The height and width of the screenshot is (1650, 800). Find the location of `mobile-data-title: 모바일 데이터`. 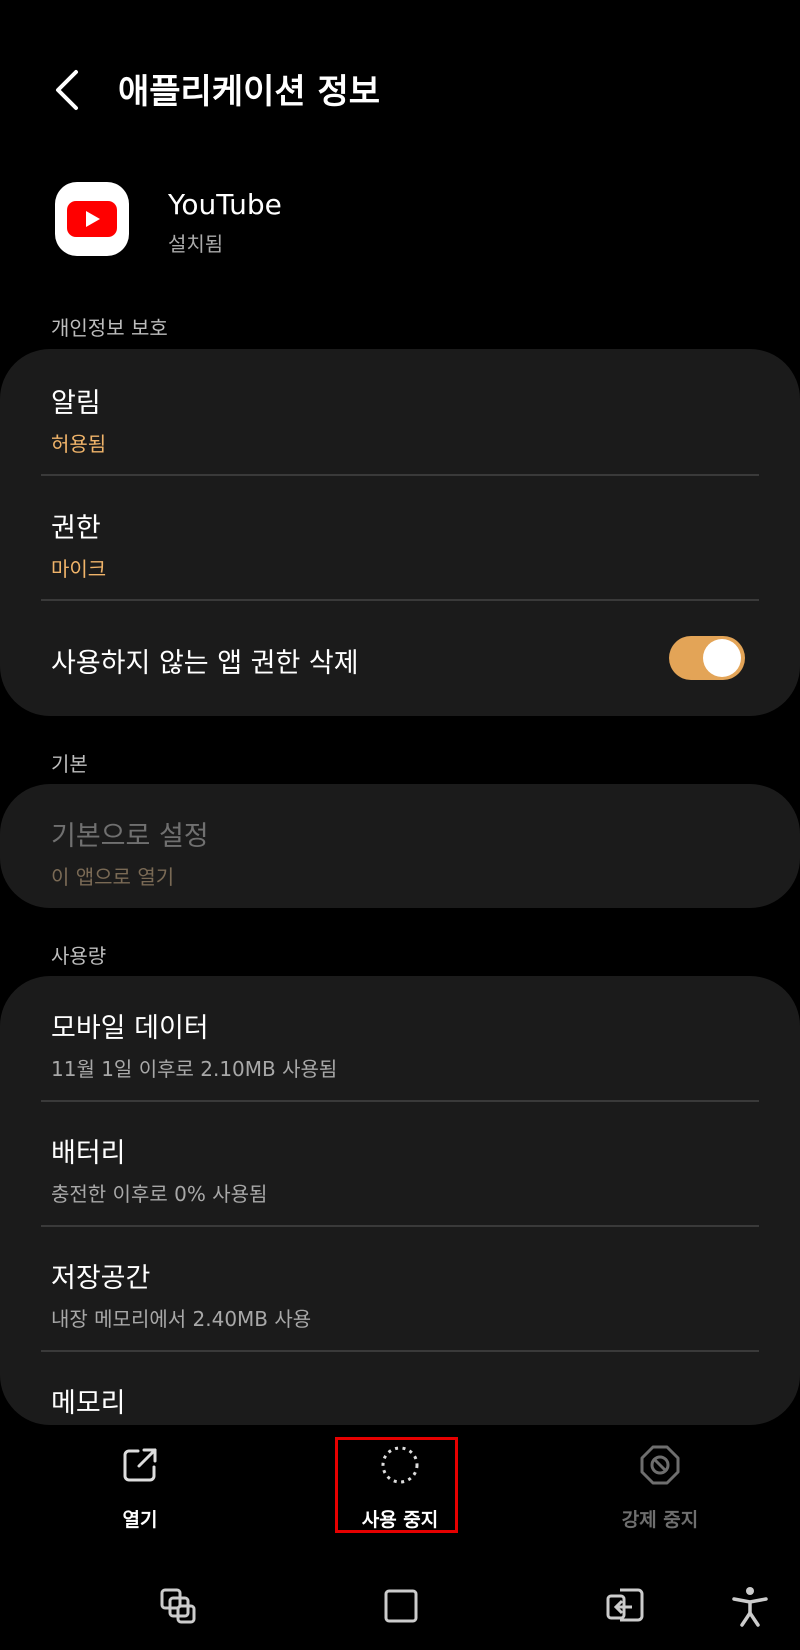

mobile-data-title: 모바일 데이터 is located at coordinates (130, 1028).